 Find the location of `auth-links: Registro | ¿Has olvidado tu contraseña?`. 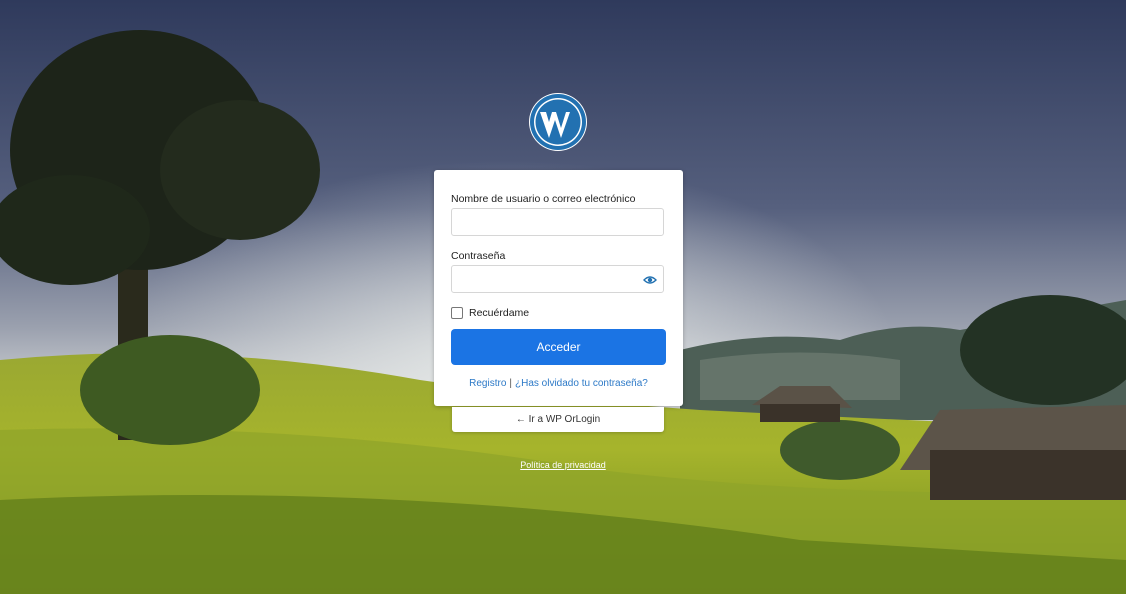

auth-links: Registro | ¿Has olvidado tu contraseña? is located at coordinates (558, 383).